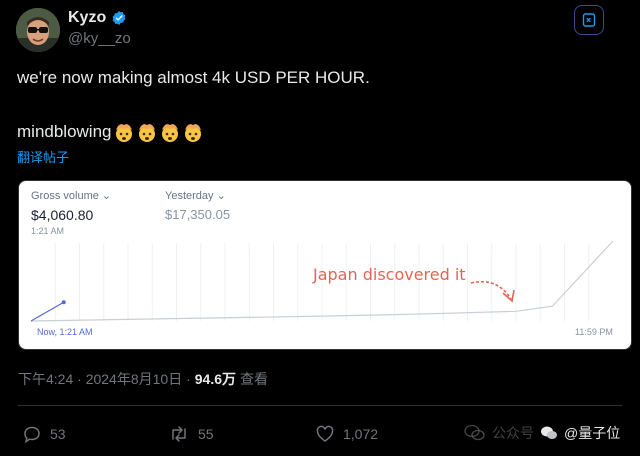 The height and width of the screenshot is (456, 640). What do you see at coordinates (513, 433) in the screenshot?
I see `watermark-faded-text: 公众号` at bounding box center [513, 433].